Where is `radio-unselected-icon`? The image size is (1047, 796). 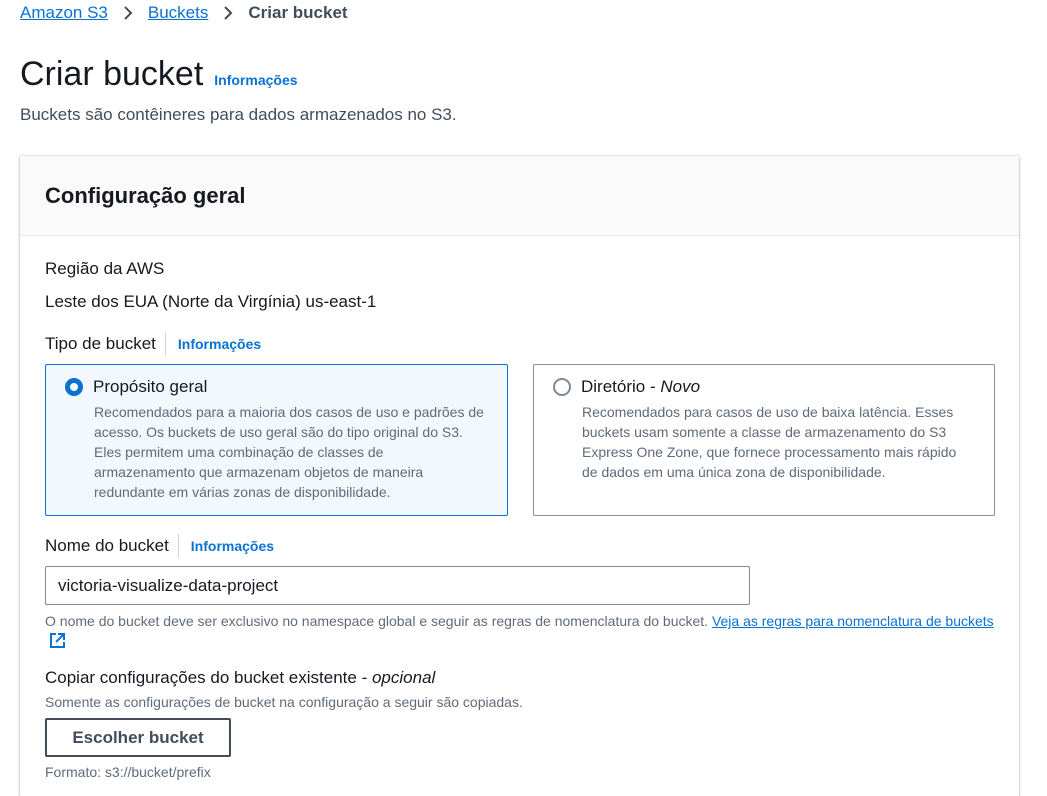
radio-unselected-icon is located at coordinates (562, 387).